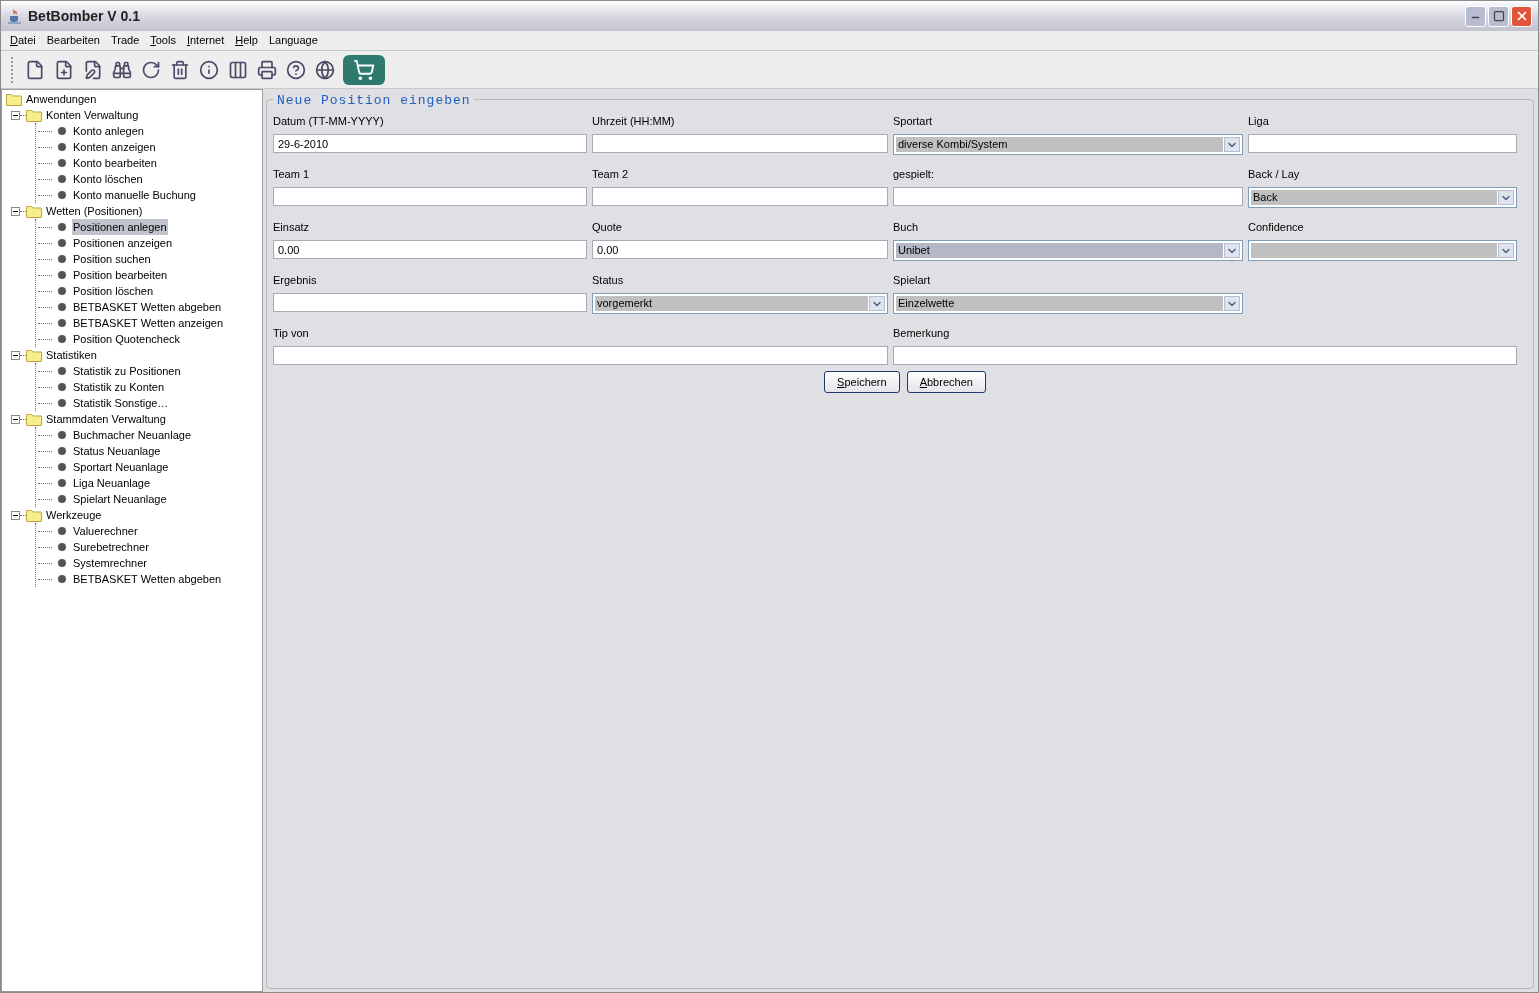 The image size is (1539, 993). Describe the element at coordinates (296, 69) in the screenshot. I see `help-icon` at that location.